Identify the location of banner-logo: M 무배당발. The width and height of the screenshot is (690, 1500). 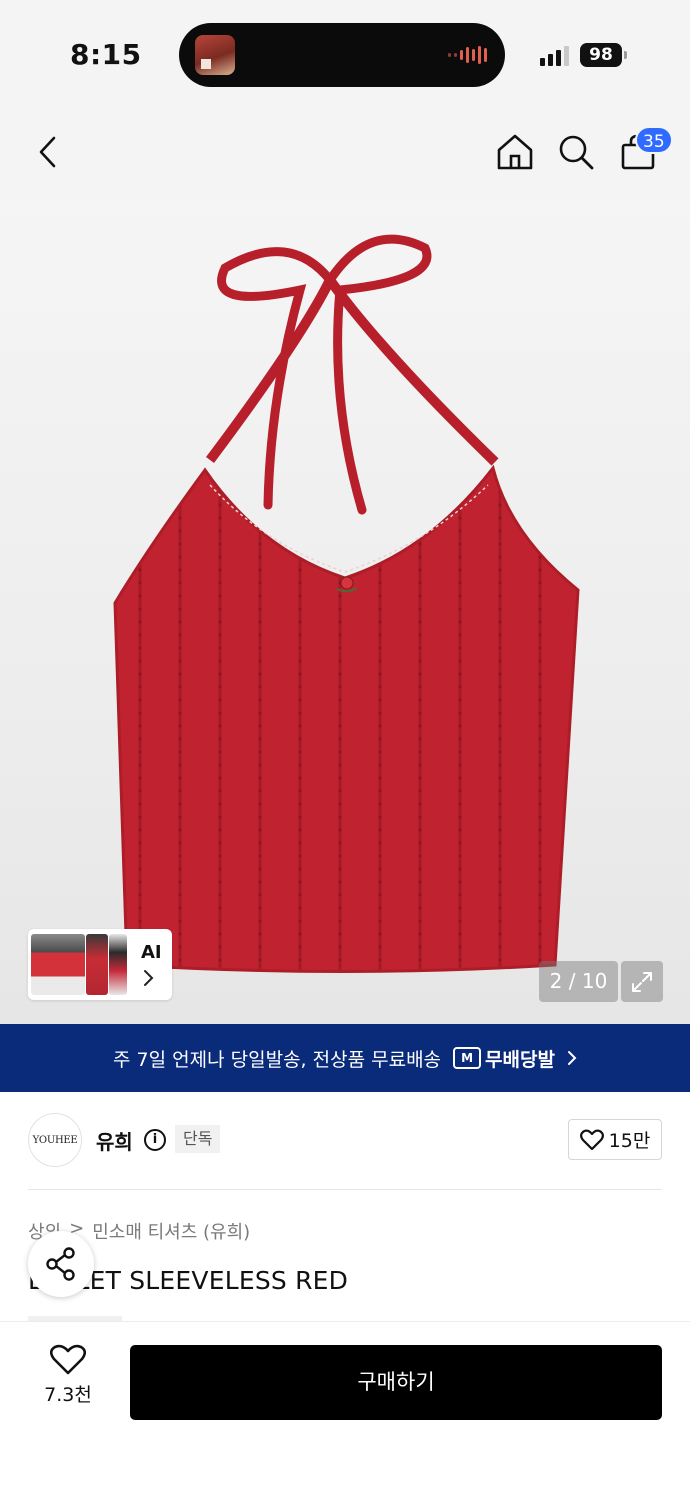
(504, 1058).